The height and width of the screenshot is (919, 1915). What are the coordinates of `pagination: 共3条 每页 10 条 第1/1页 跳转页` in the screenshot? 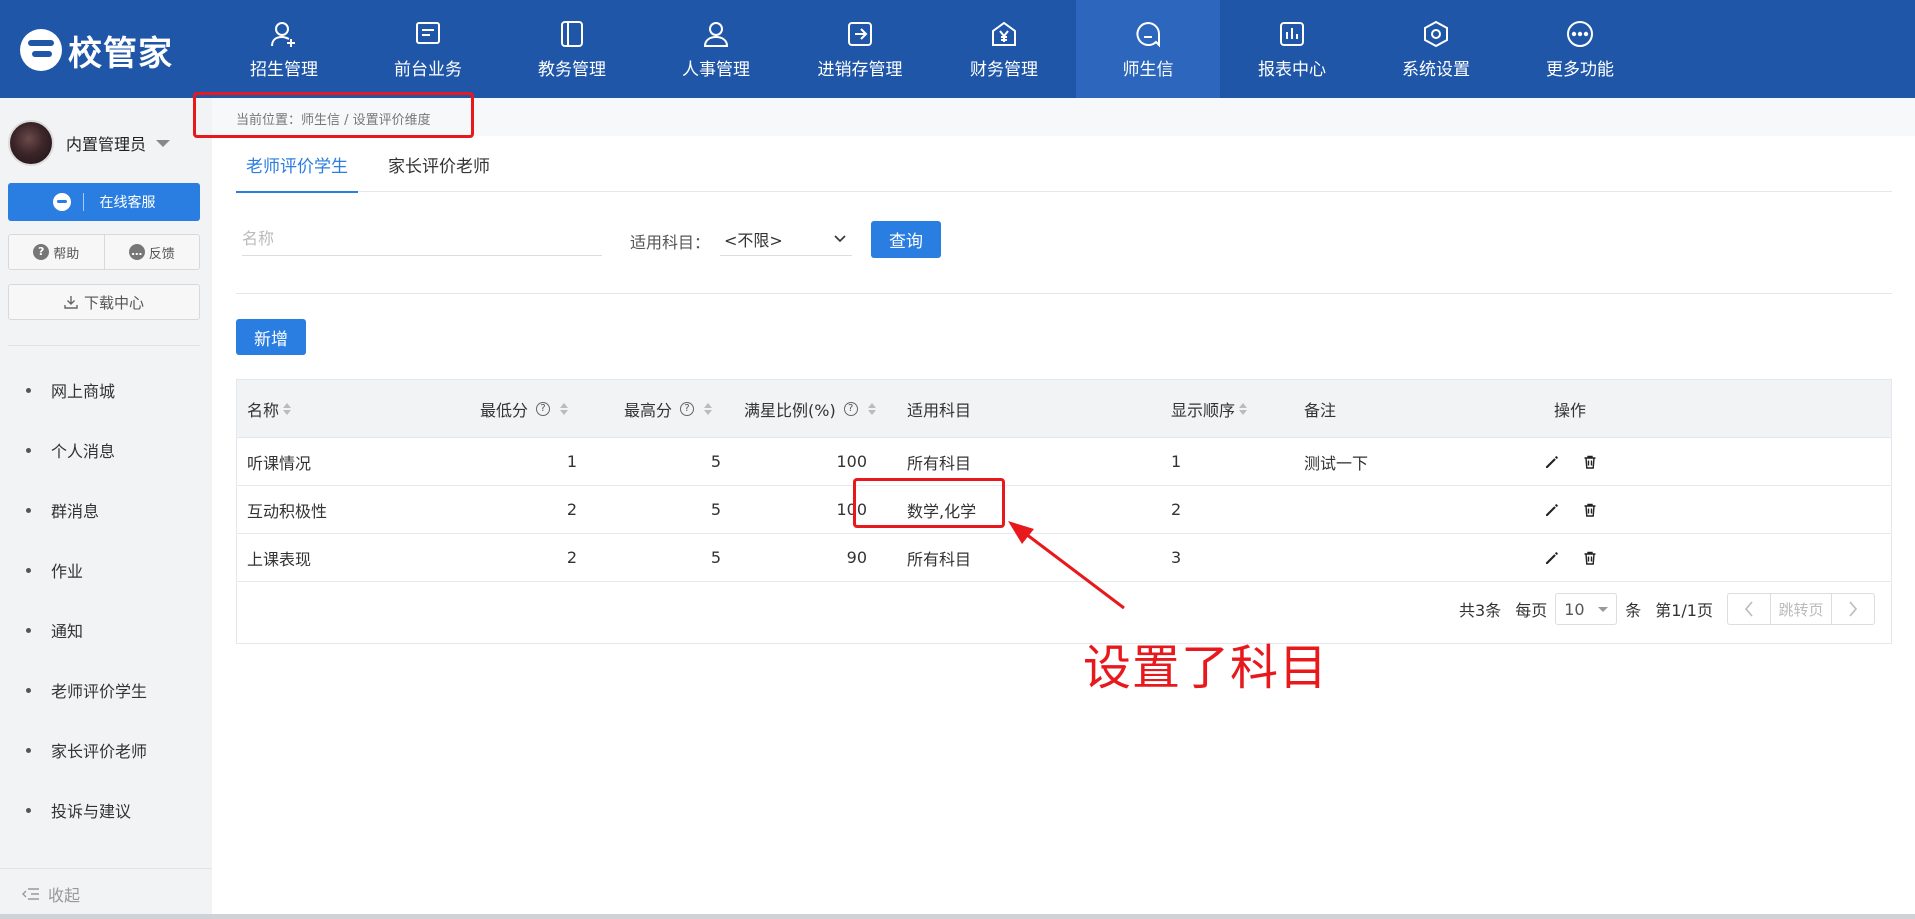 It's located at (1660, 609).